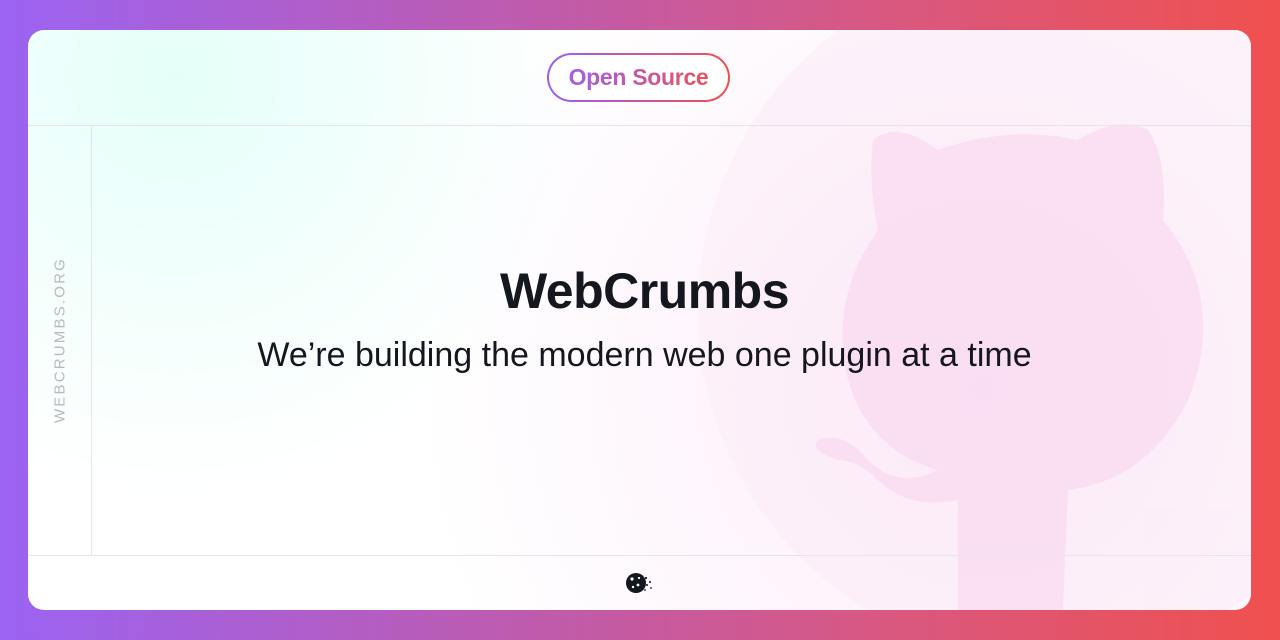 The width and height of the screenshot is (1280, 640). I want to click on page-title: WebCrumbs, so click(644, 291).